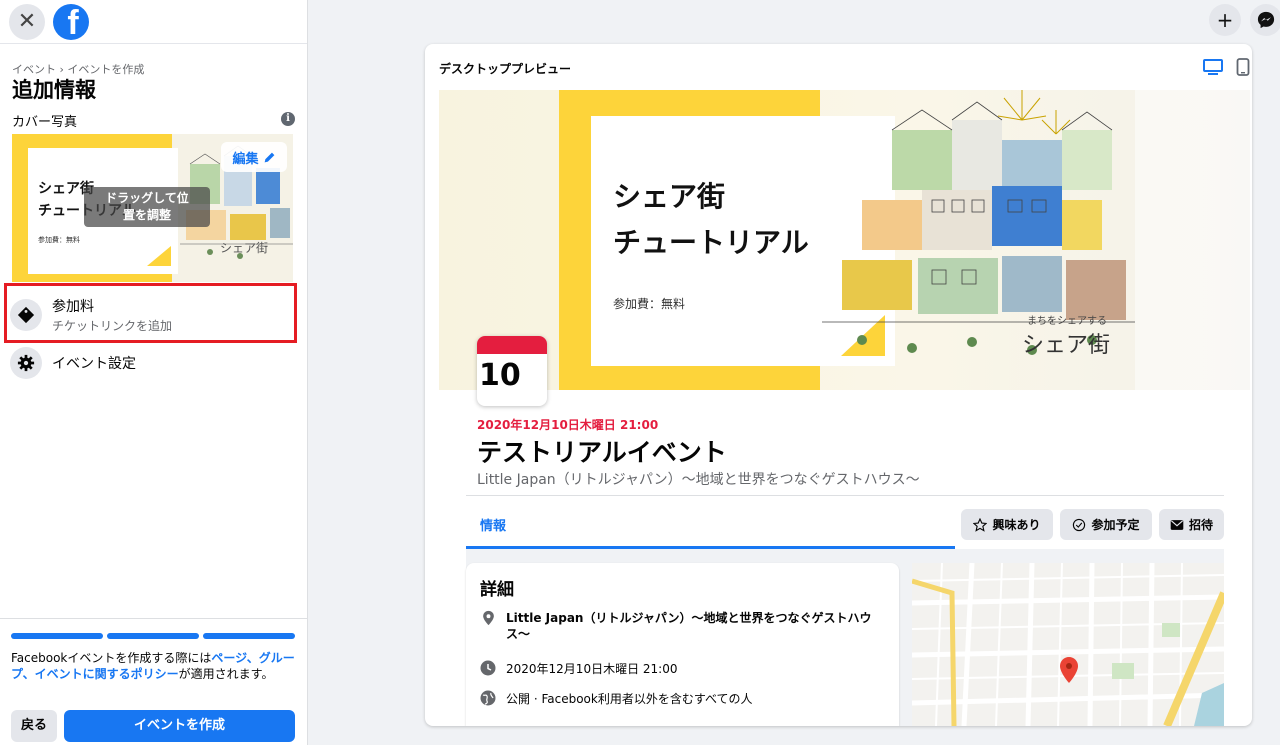  I want to click on pencil-icon, so click(269, 157).